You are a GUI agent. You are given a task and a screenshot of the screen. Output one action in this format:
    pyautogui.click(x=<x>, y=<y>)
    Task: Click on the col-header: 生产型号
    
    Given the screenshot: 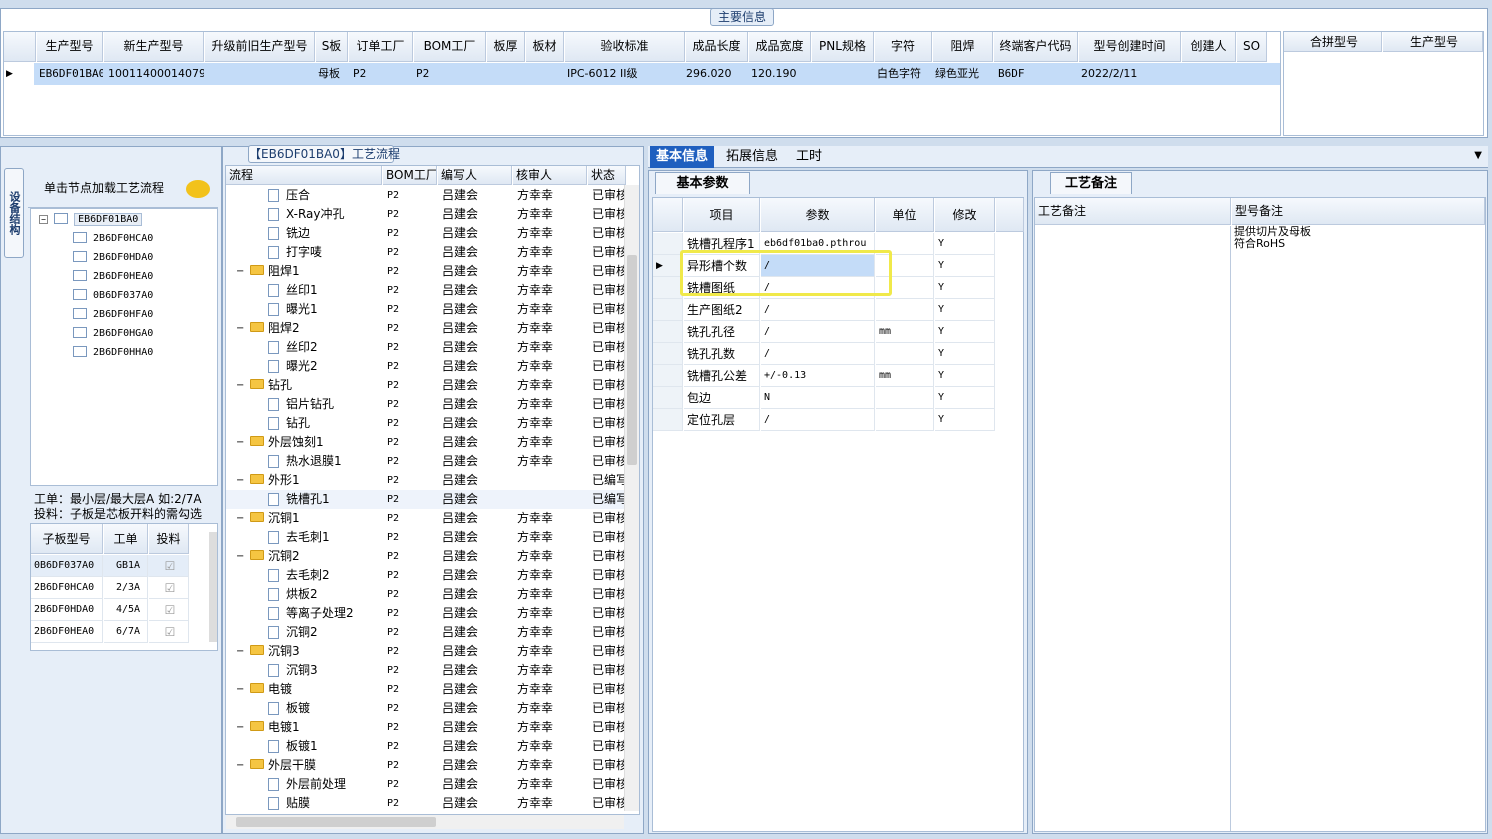 What is the action you would take?
    pyautogui.click(x=1433, y=42)
    